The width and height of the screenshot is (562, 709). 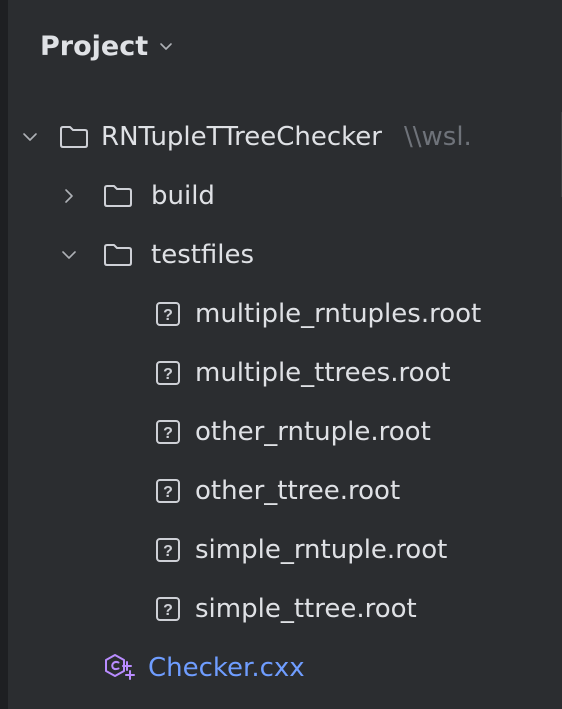 I want to click on tree-node-file: ? simple_ttree.root, so click(x=281, y=608).